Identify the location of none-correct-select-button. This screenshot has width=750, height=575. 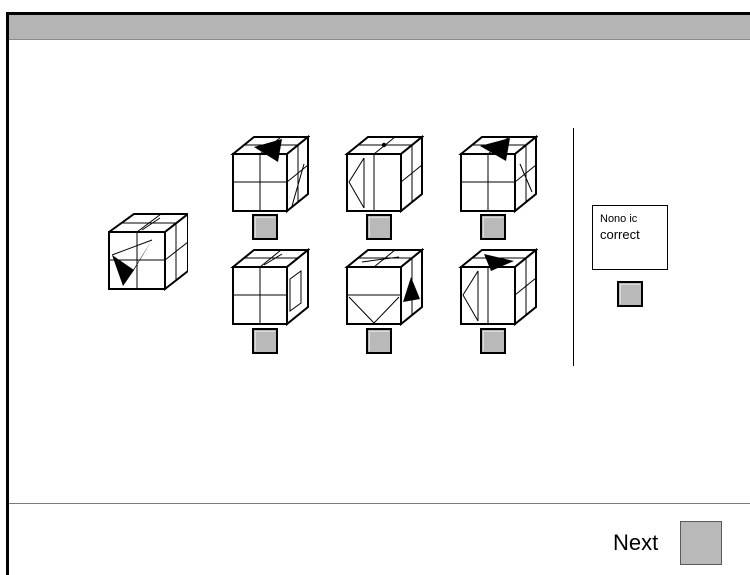
(630, 294).